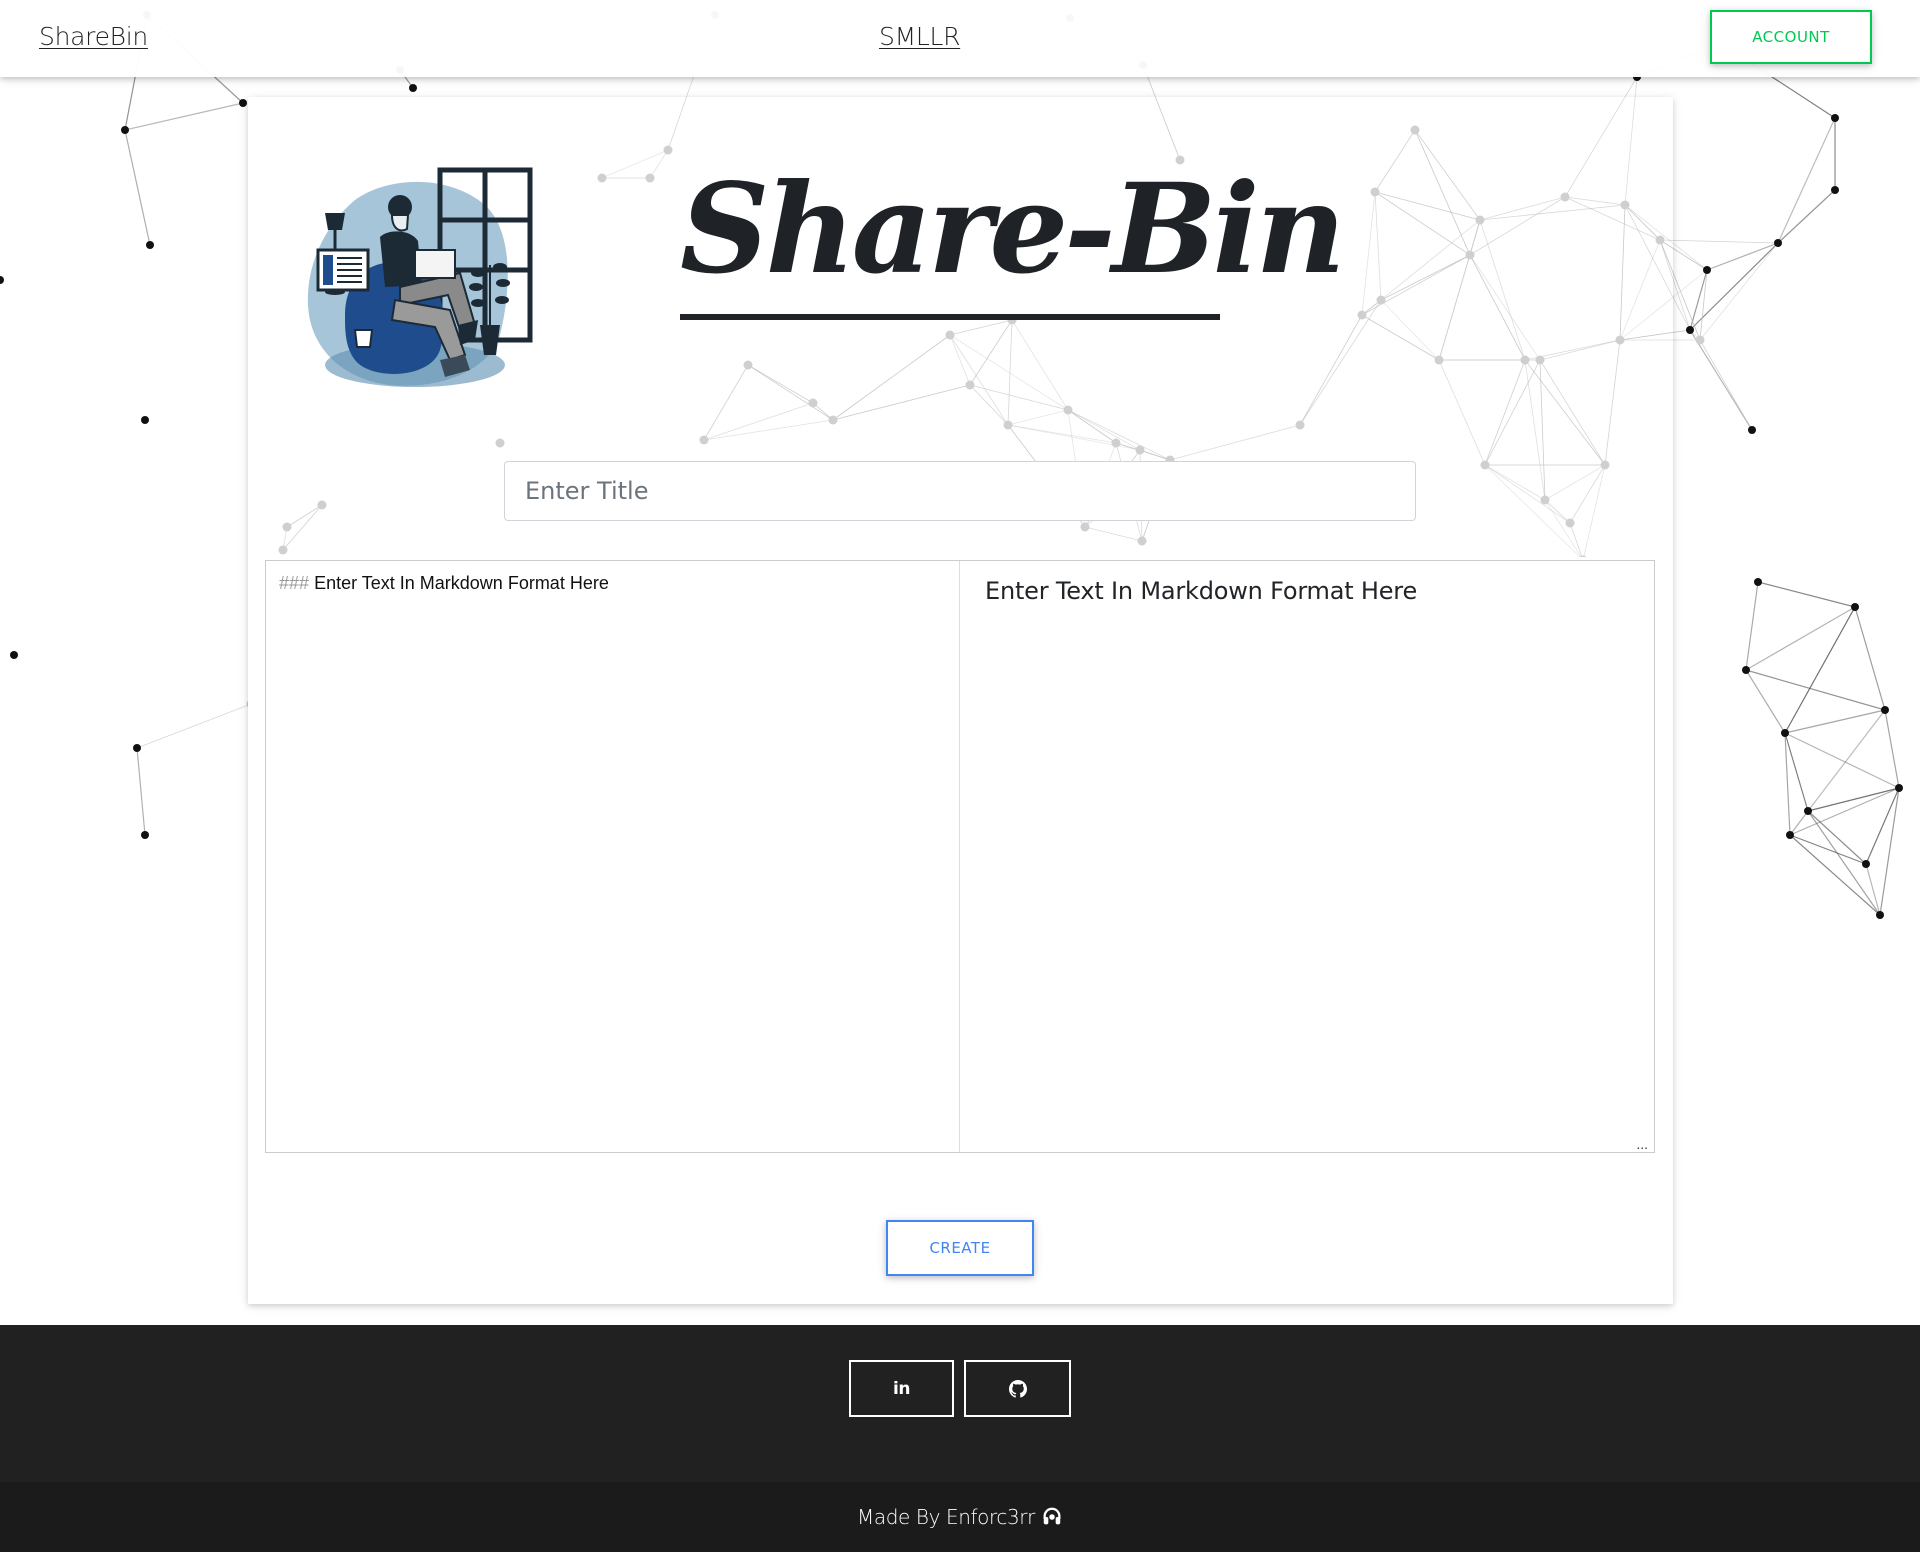  Describe the element at coordinates (294, 583) in the screenshot. I see `markdown-heading-syntax: ###` at that location.